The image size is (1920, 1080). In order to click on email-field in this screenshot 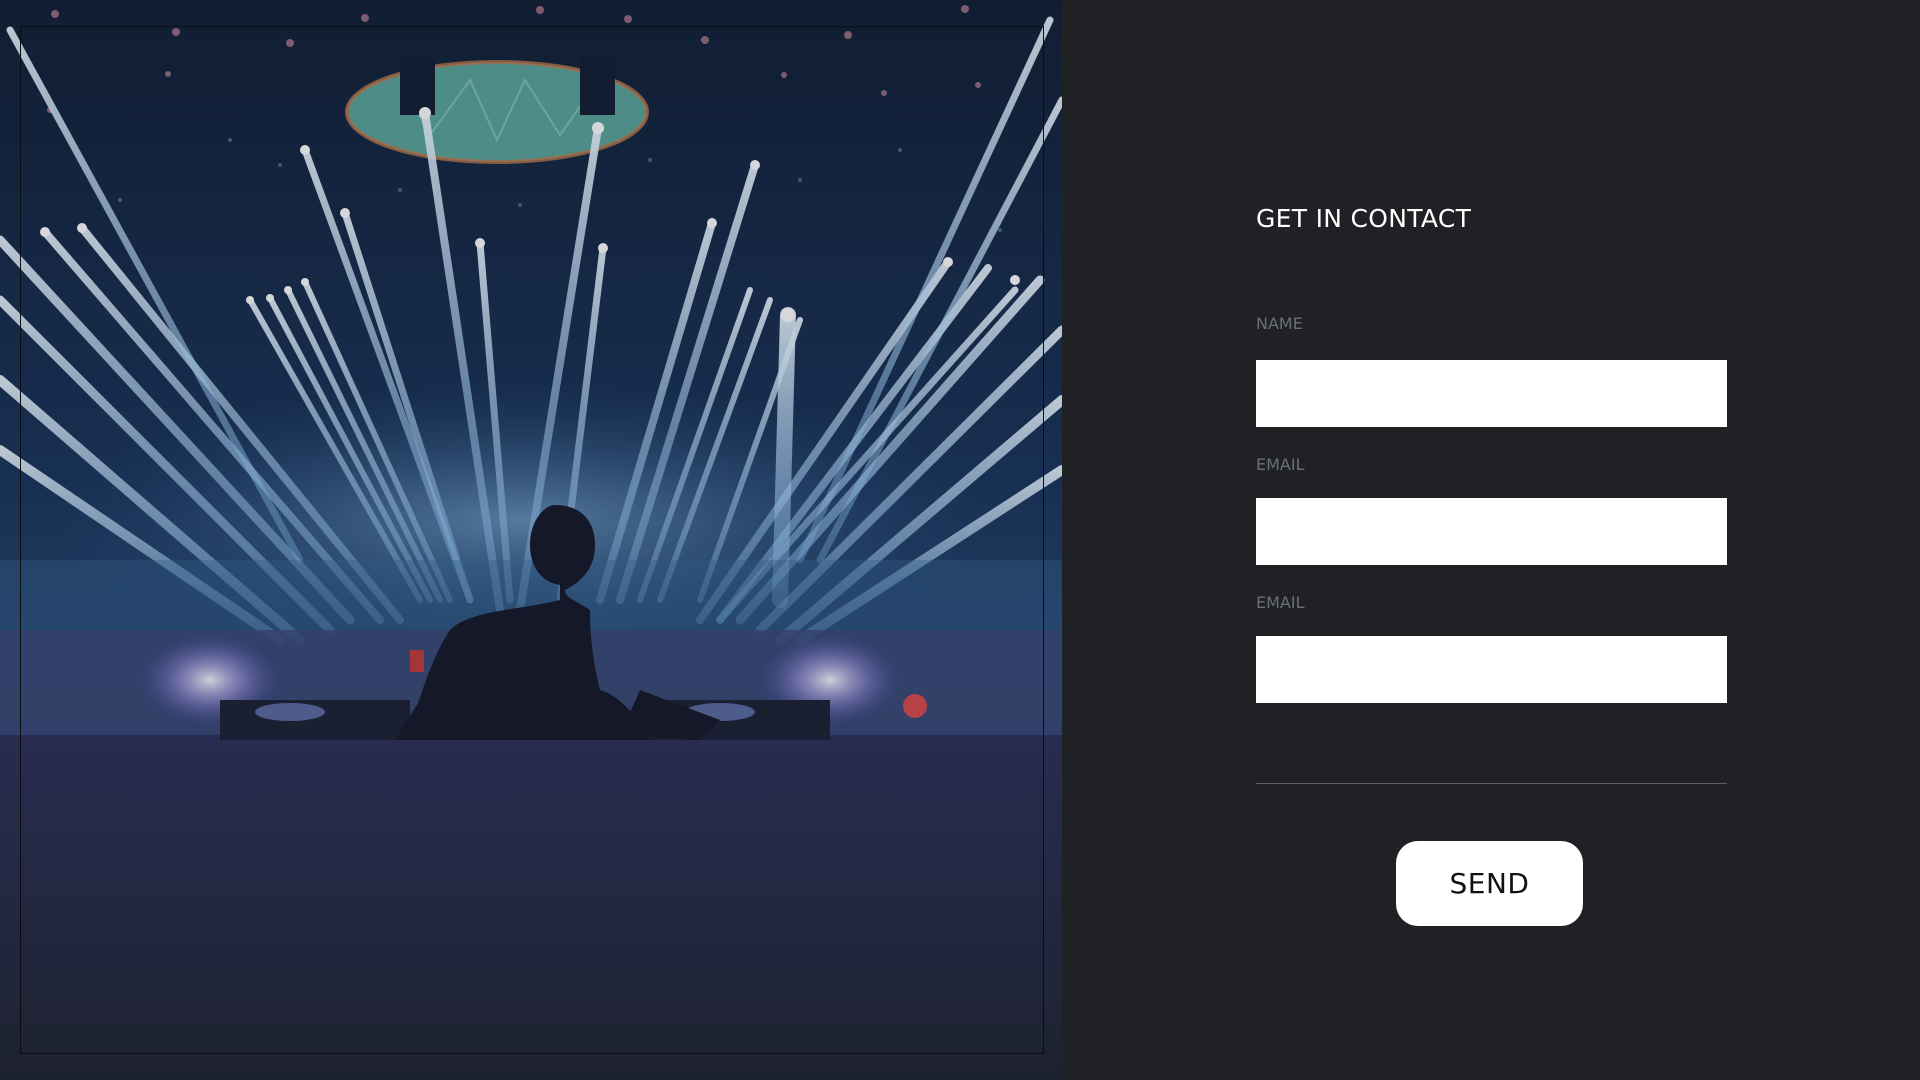, I will do `click(1491, 531)`.